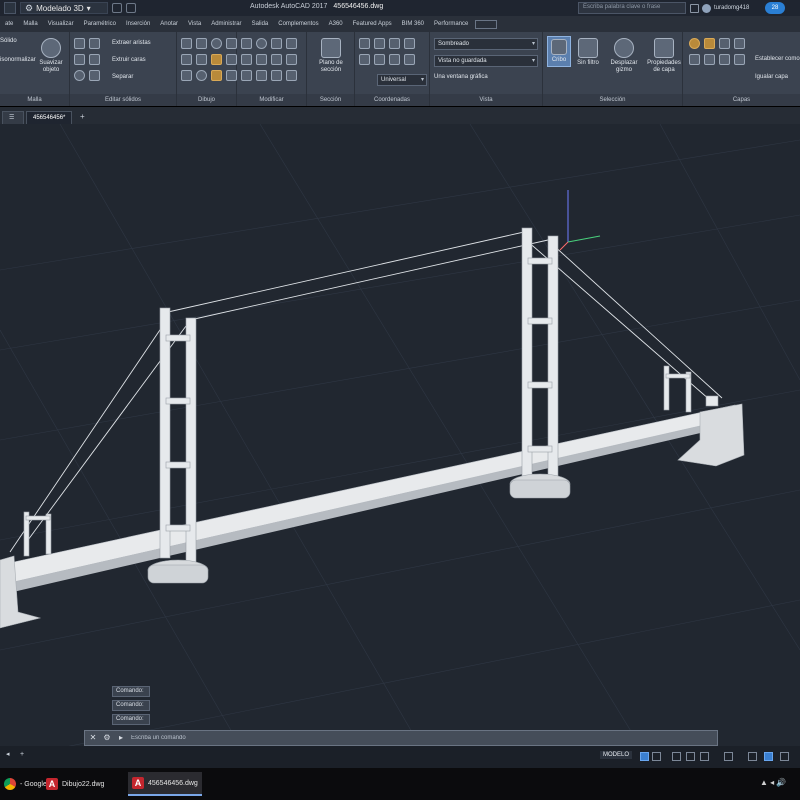  I want to click on sun-icon, so click(709, 43).